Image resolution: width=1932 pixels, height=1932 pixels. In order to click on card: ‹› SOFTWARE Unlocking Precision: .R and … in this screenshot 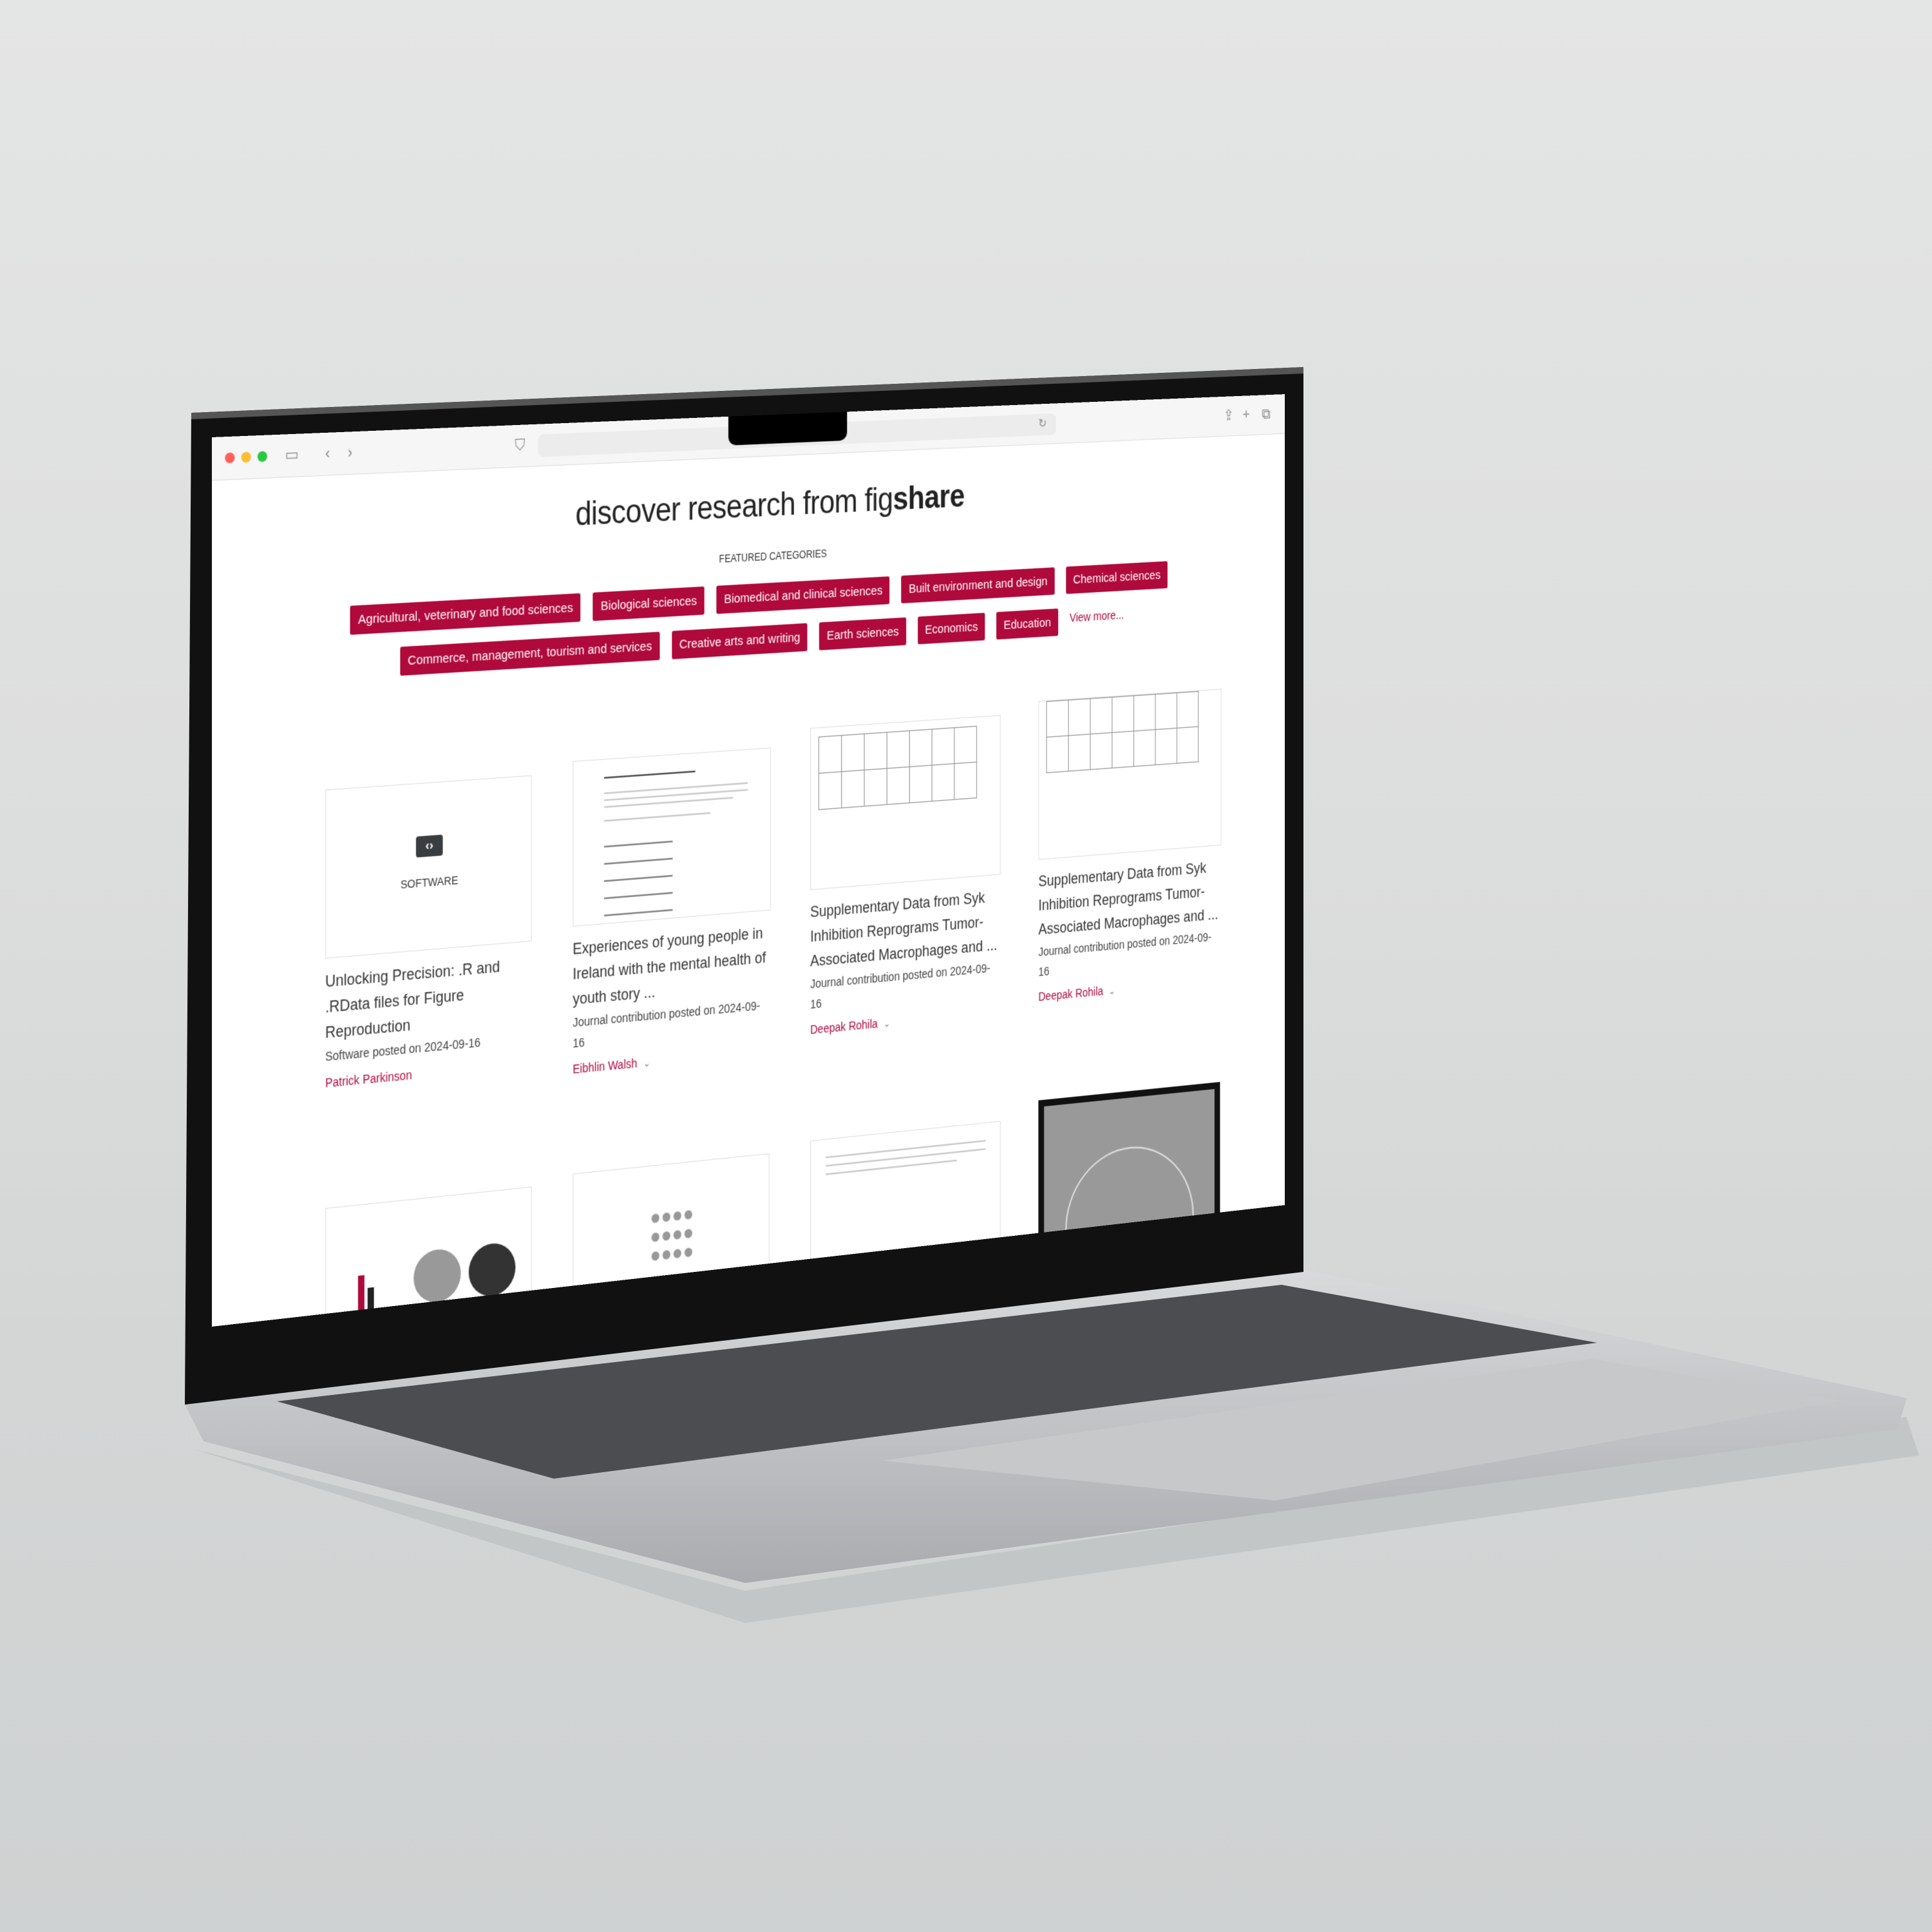, I will do `click(429, 933)`.